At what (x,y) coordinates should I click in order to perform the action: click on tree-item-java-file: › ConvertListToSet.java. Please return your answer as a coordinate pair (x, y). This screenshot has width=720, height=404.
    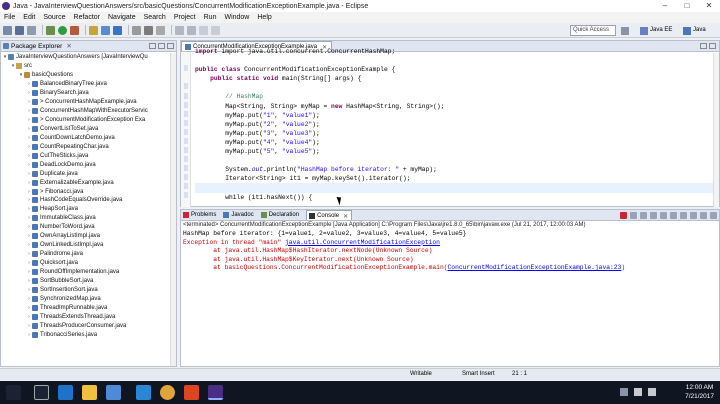
    Looking at the image, I should click on (88, 129).